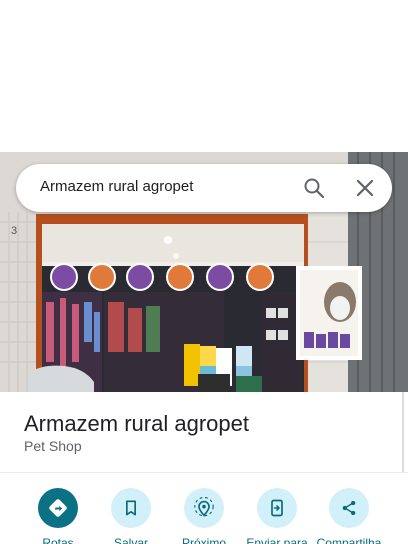 The height and width of the screenshot is (544, 408). What do you see at coordinates (277, 508) in the screenshot?
I see `send-to-phone-icon` at bounding box center [277, 508].